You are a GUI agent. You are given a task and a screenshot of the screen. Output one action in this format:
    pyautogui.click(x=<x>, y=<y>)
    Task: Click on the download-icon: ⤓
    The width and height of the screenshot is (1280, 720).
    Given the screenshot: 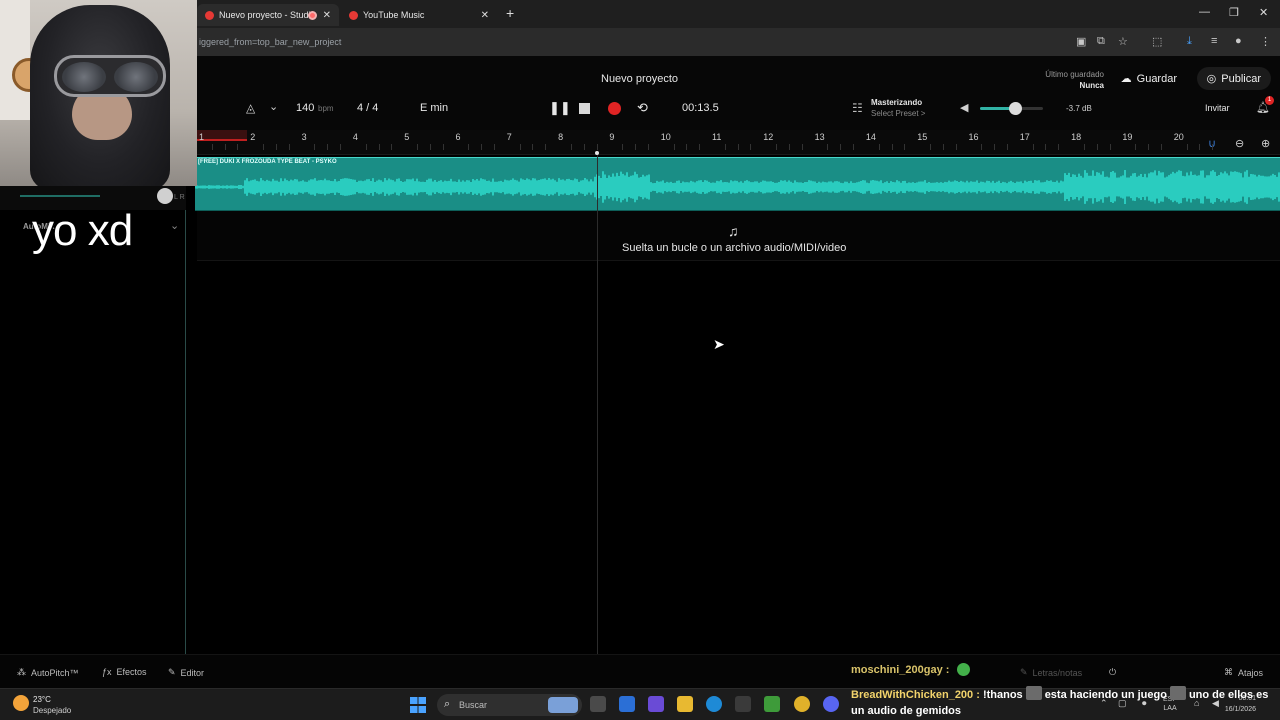 What is the action you would take?
    pyautogui.click(x=1189, y=41)
    